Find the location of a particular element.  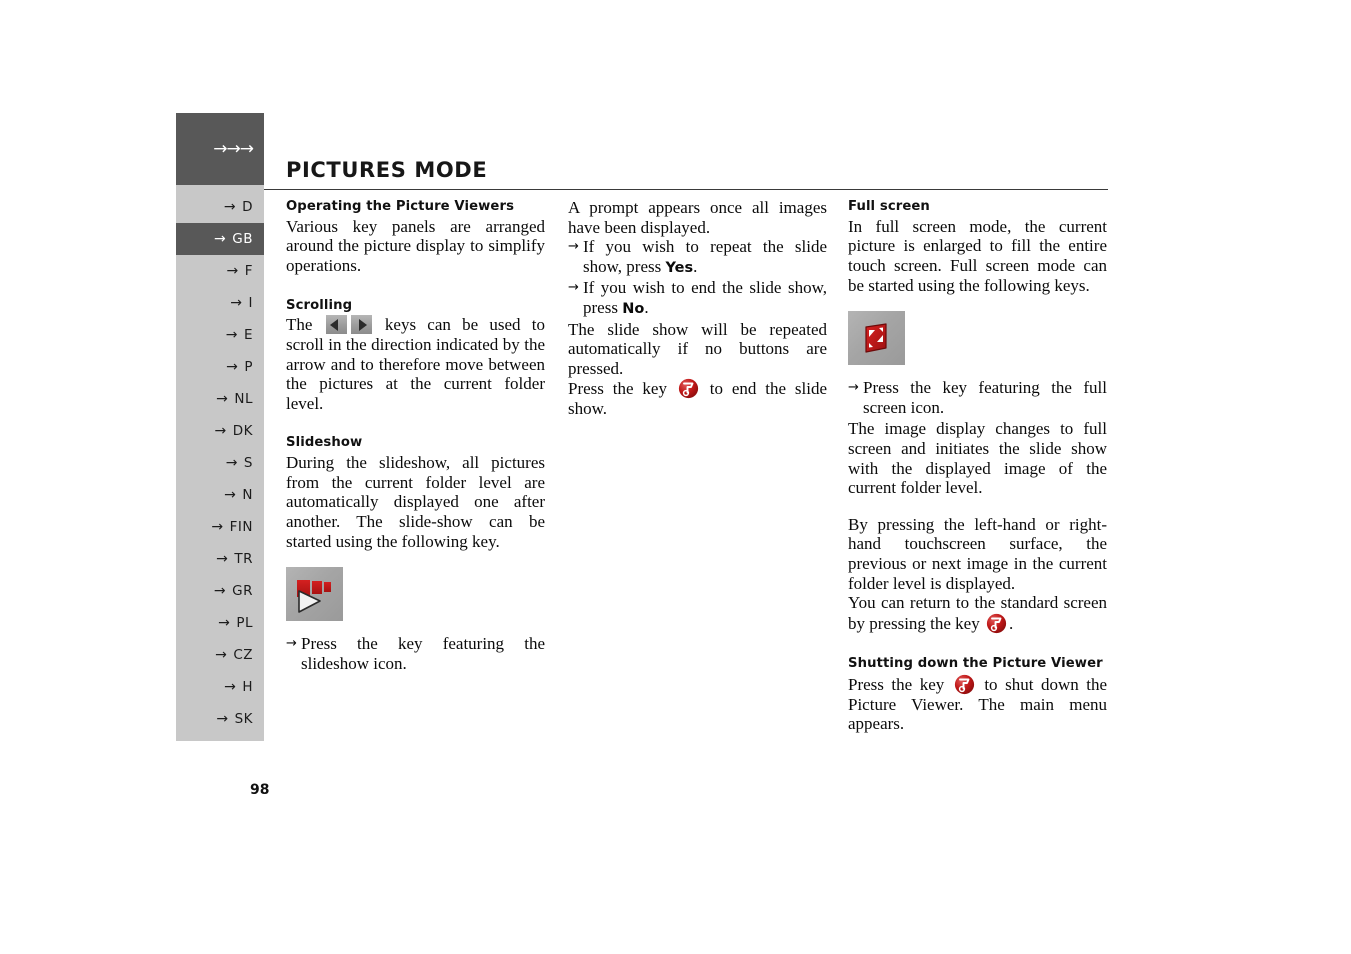

heading-scrolling: Scrolling is located at coordinates (319, 305).